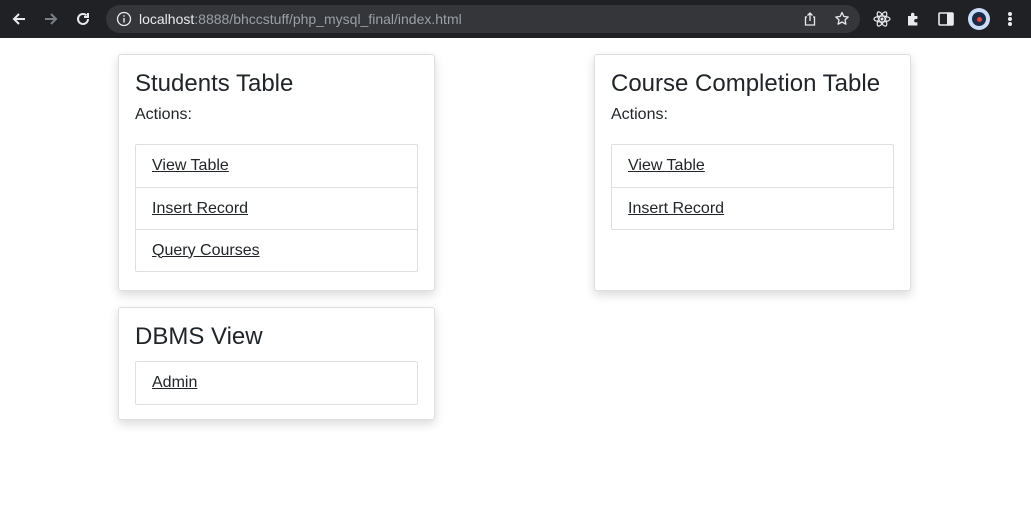 The height and width of the screenshot is (510, 1031). I want to click on students-action-list: View Table Insert Record Query Courses, so click(276, 208).